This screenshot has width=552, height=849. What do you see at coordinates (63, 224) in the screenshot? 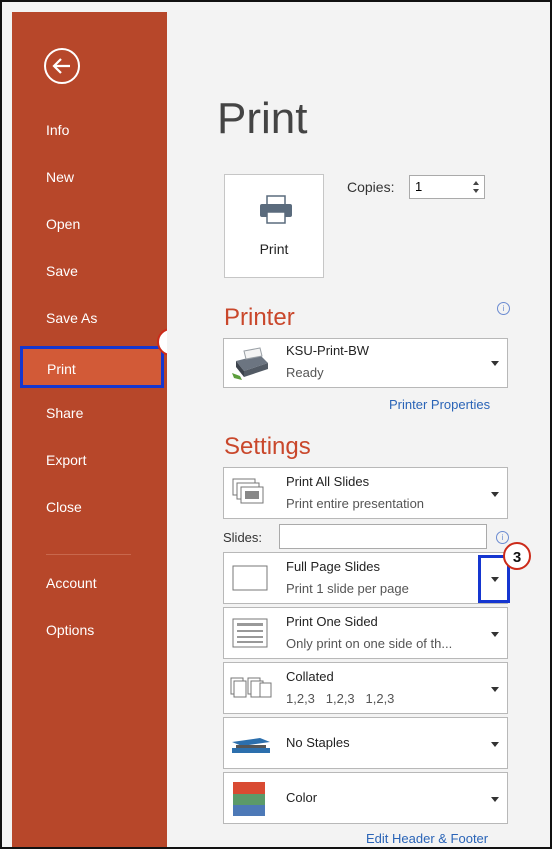
I see `sidebar-item-open: Open` at bounding box center [63, 224].